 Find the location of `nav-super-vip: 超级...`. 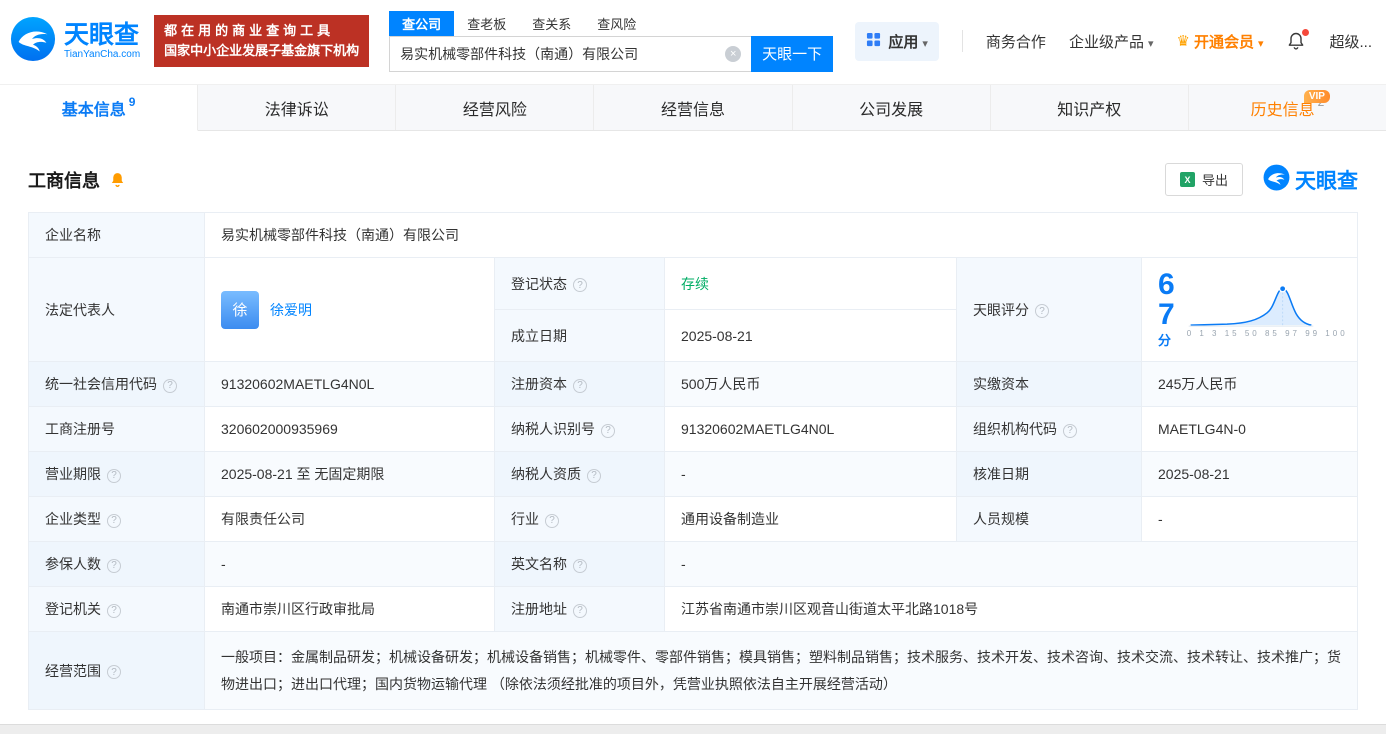

nav-super-vip: 超级... is located at coordinates (1350, 41).